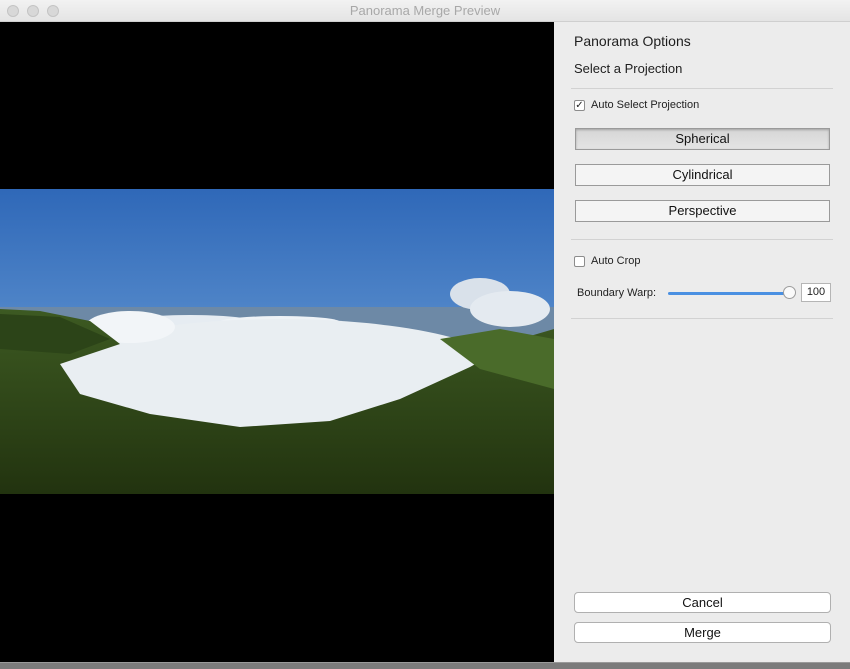  What do you see at coordinates (425, 665) in the screenshot?
I see `bottom-strip` at bounding box center [425, 665].